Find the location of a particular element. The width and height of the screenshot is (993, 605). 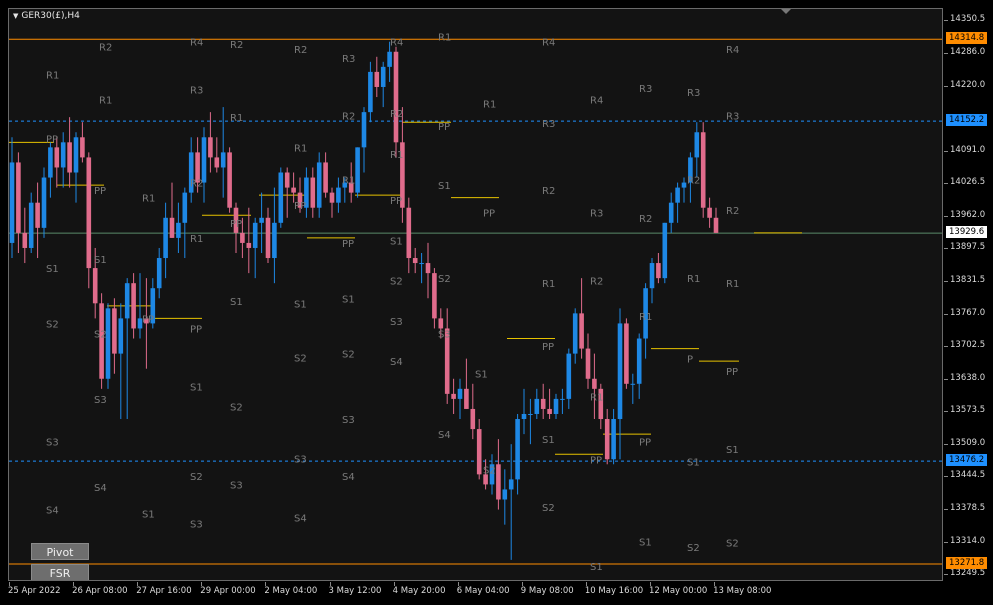

time-tick-label: 25 Apr 2022 is located at coordinates (34, 591).